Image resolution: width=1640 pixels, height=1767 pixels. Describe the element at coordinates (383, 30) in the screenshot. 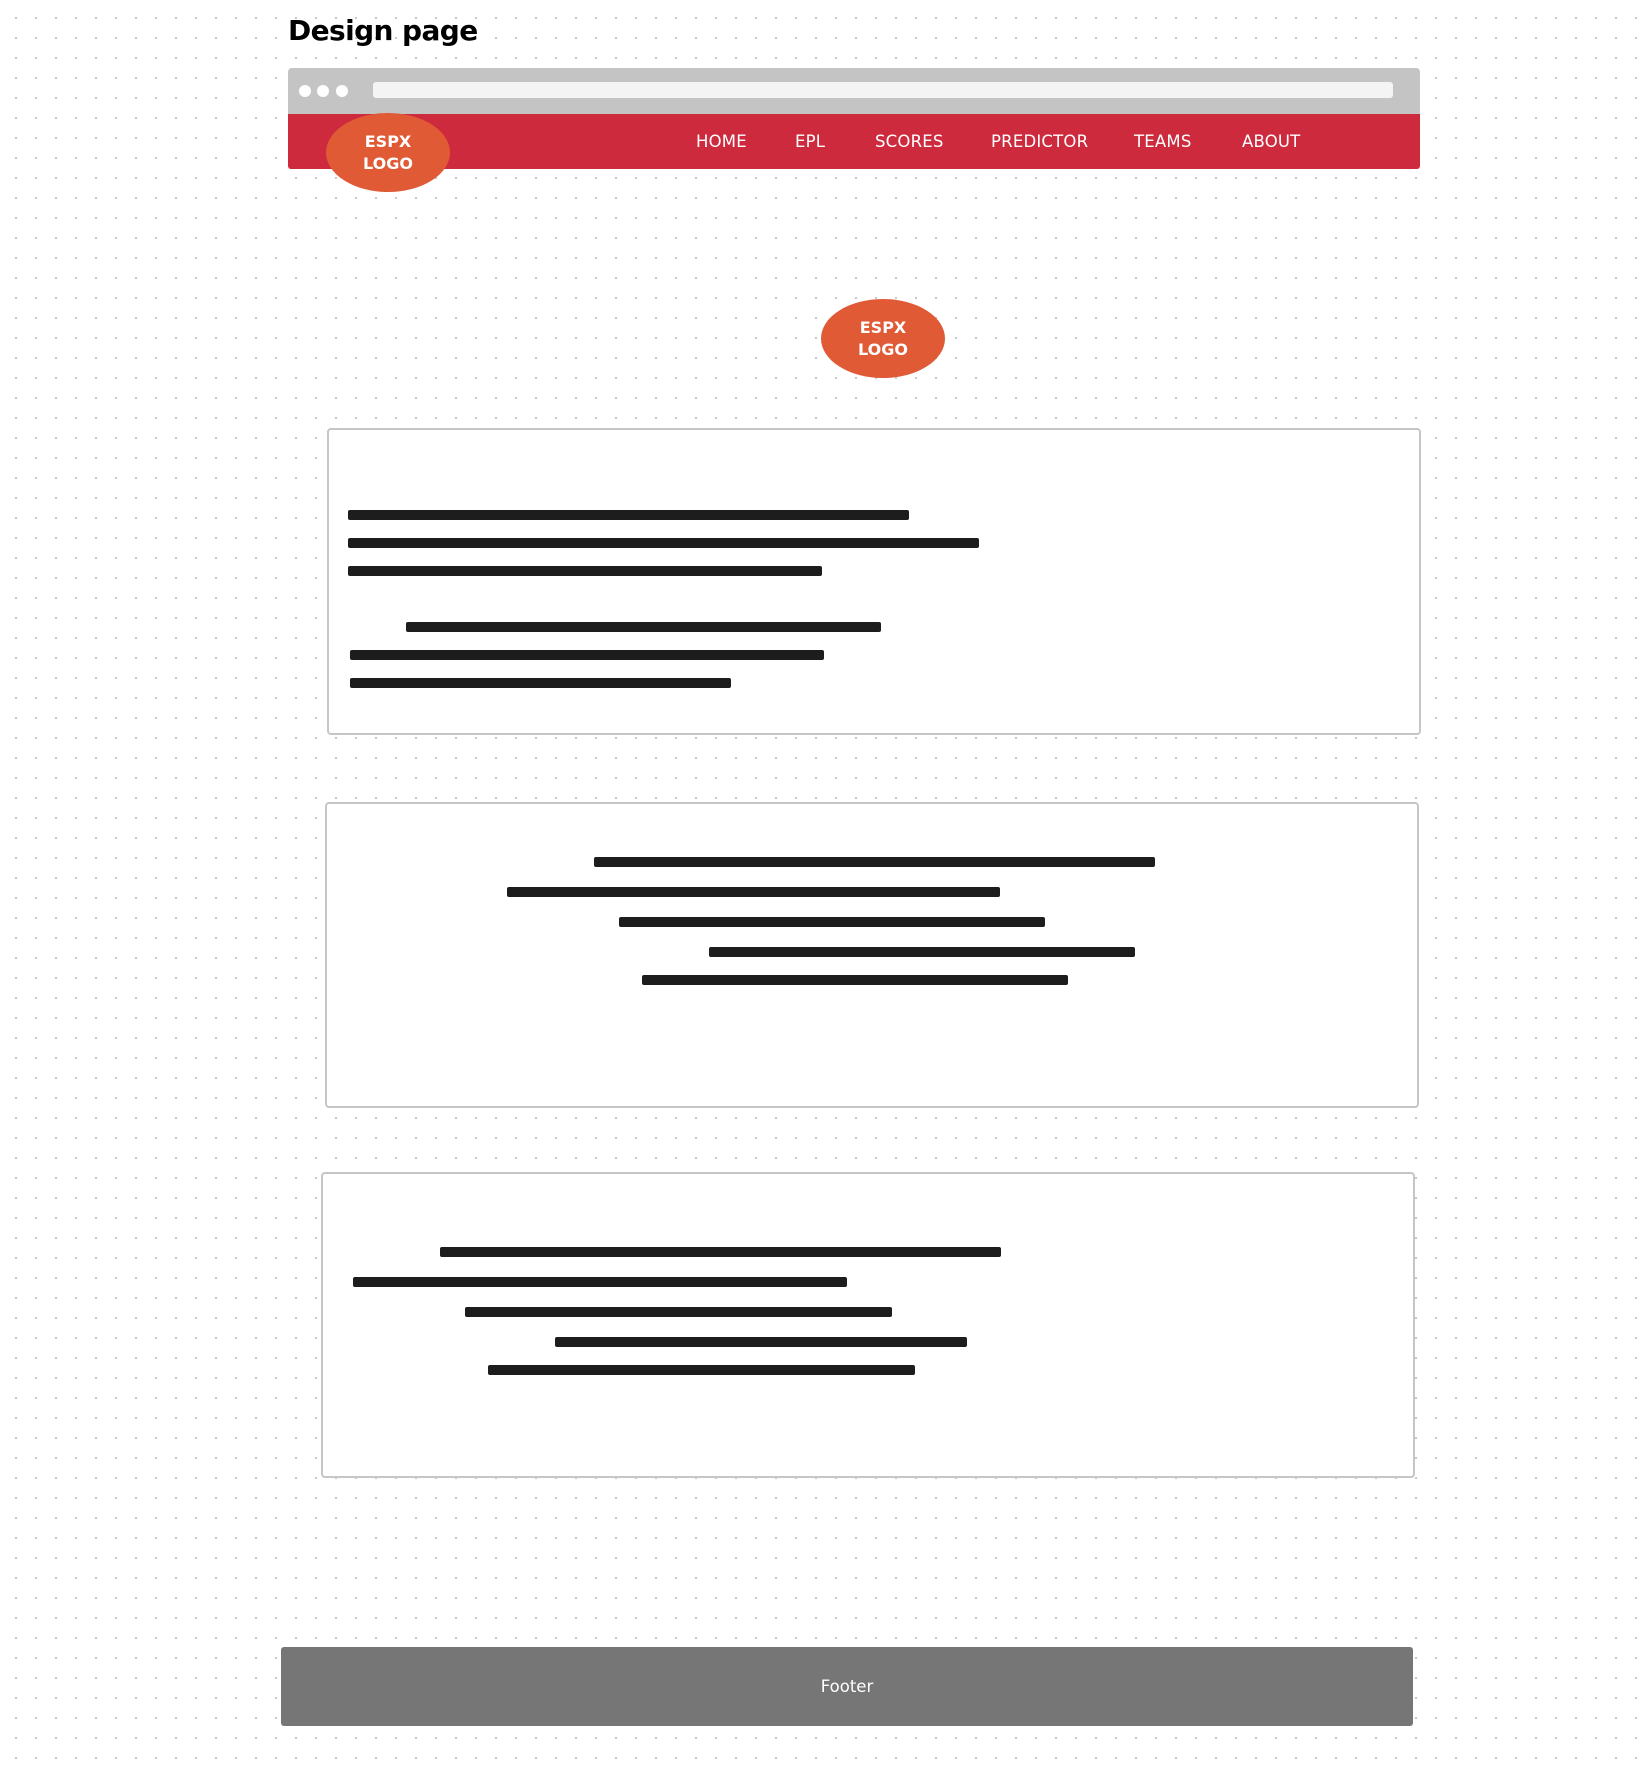

I see `page-title: Design page` at that location.